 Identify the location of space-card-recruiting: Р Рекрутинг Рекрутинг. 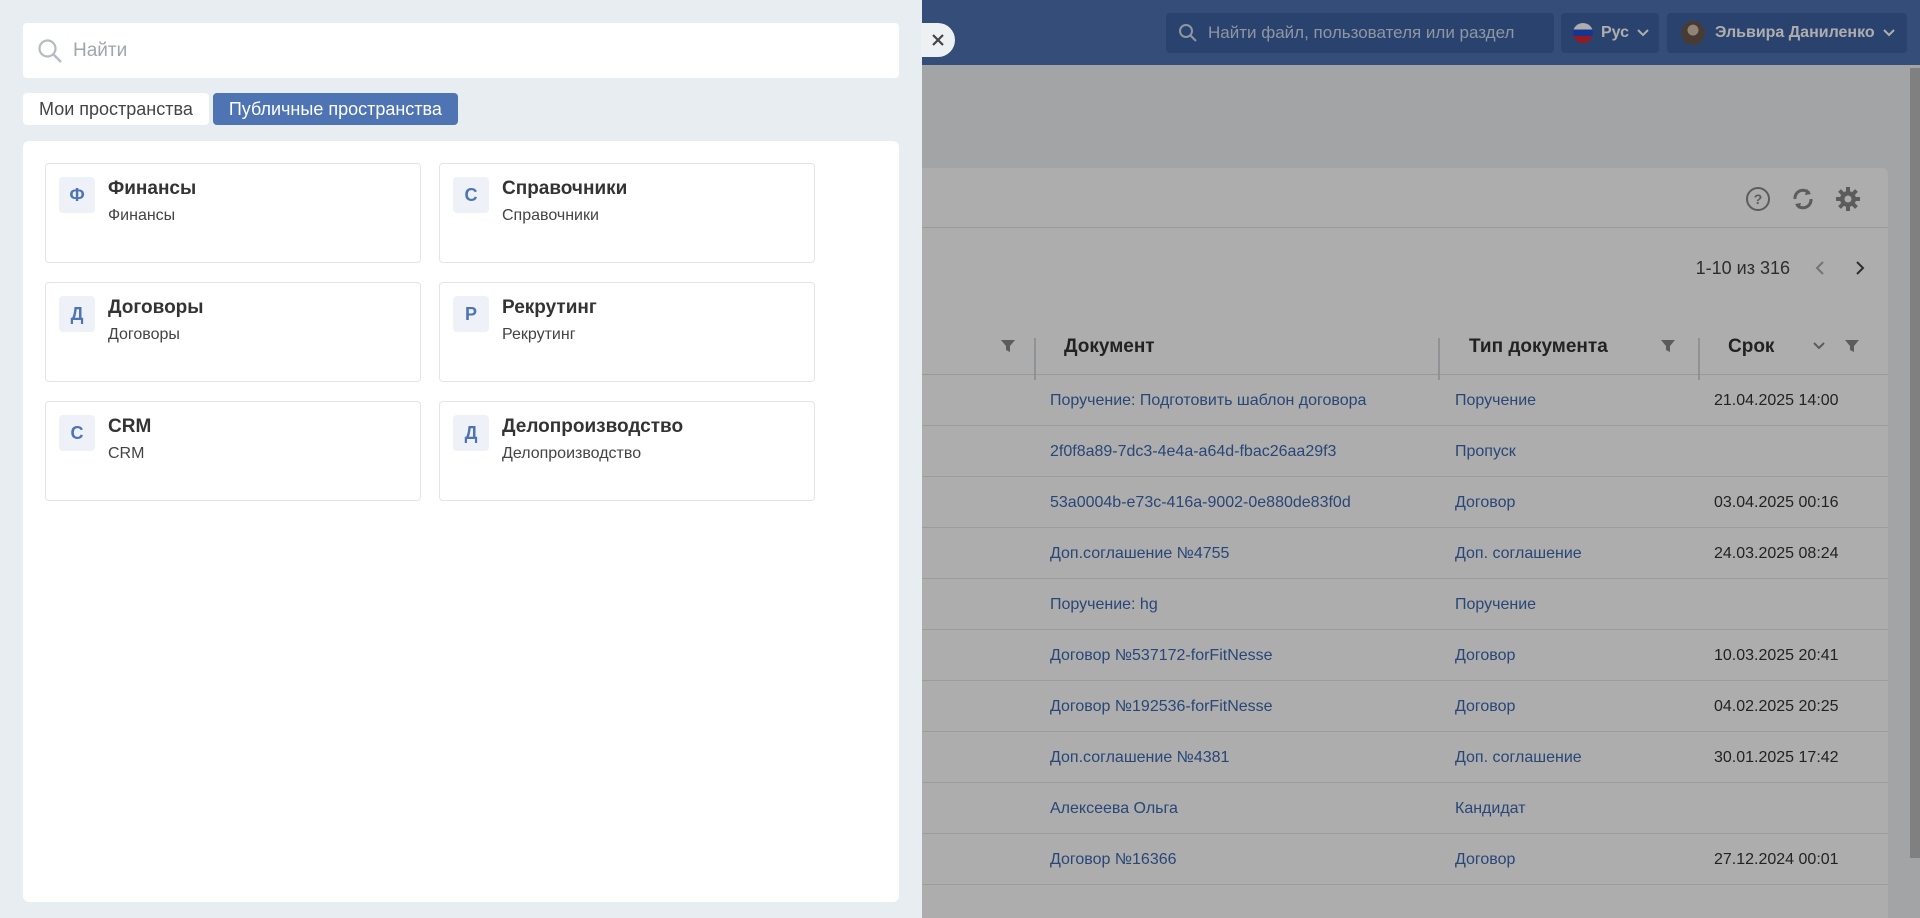
(627, 332).